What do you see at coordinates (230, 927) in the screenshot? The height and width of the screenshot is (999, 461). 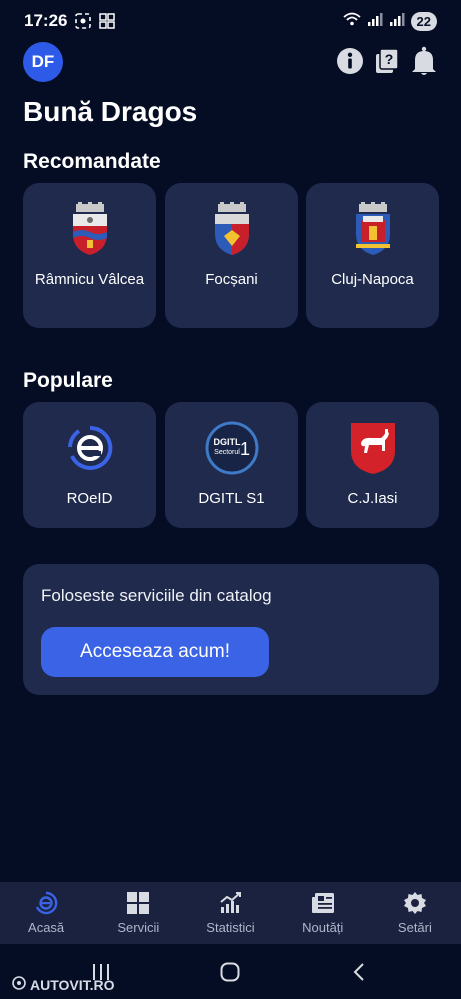 I see `nav-label: Statistici` at bounding box center [230, 927].